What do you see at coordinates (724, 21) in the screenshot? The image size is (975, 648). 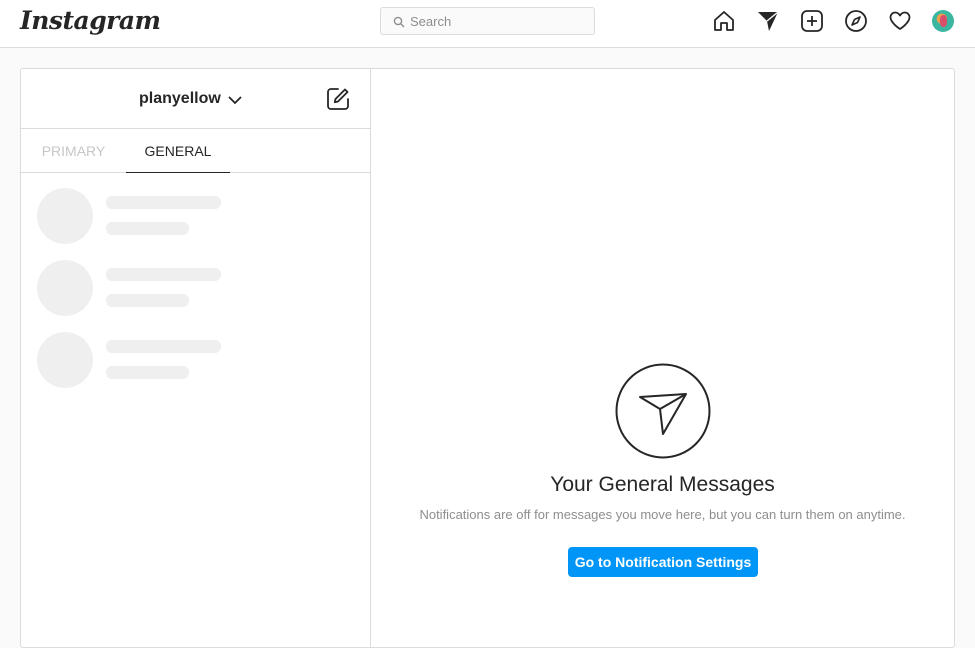 I see `home-icon` at bounding box center [724, 21].